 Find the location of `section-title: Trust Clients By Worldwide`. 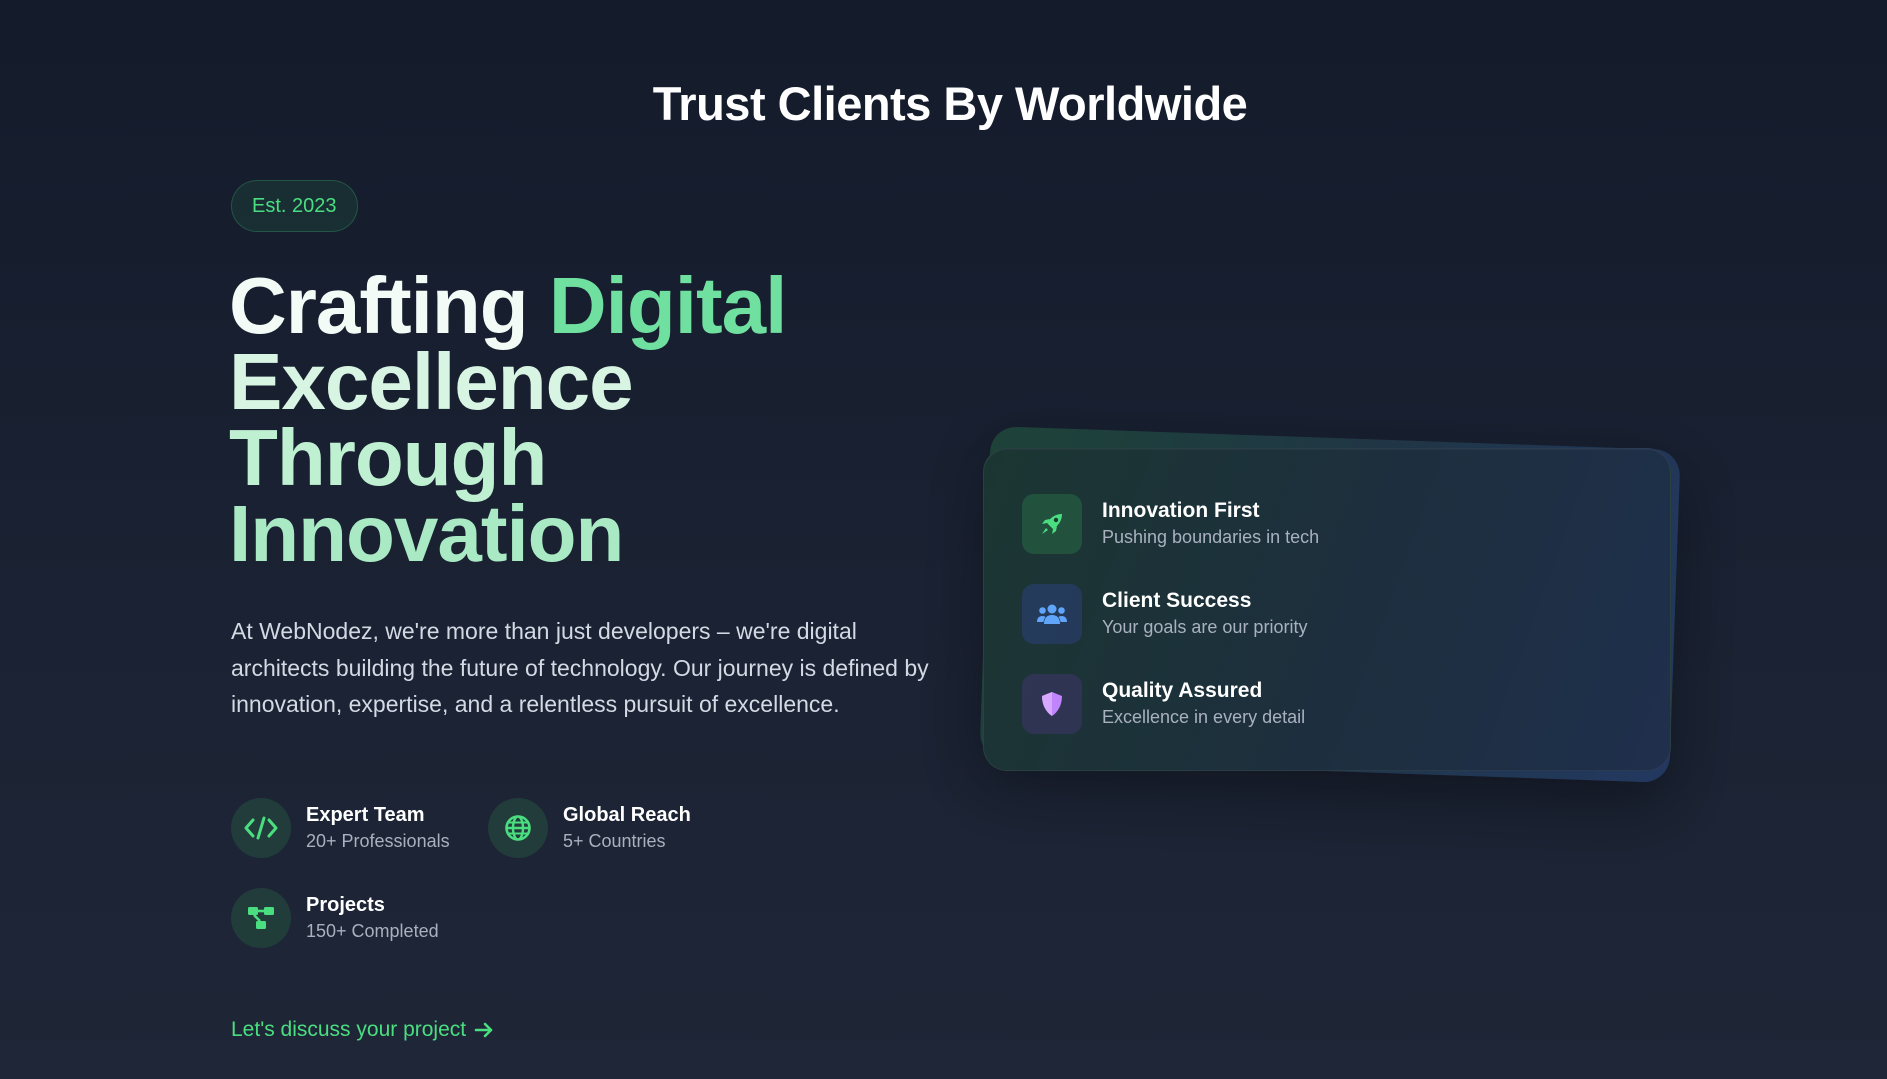

section-title: Trust Clients By Worldwide is located at coordinates (950, 103).